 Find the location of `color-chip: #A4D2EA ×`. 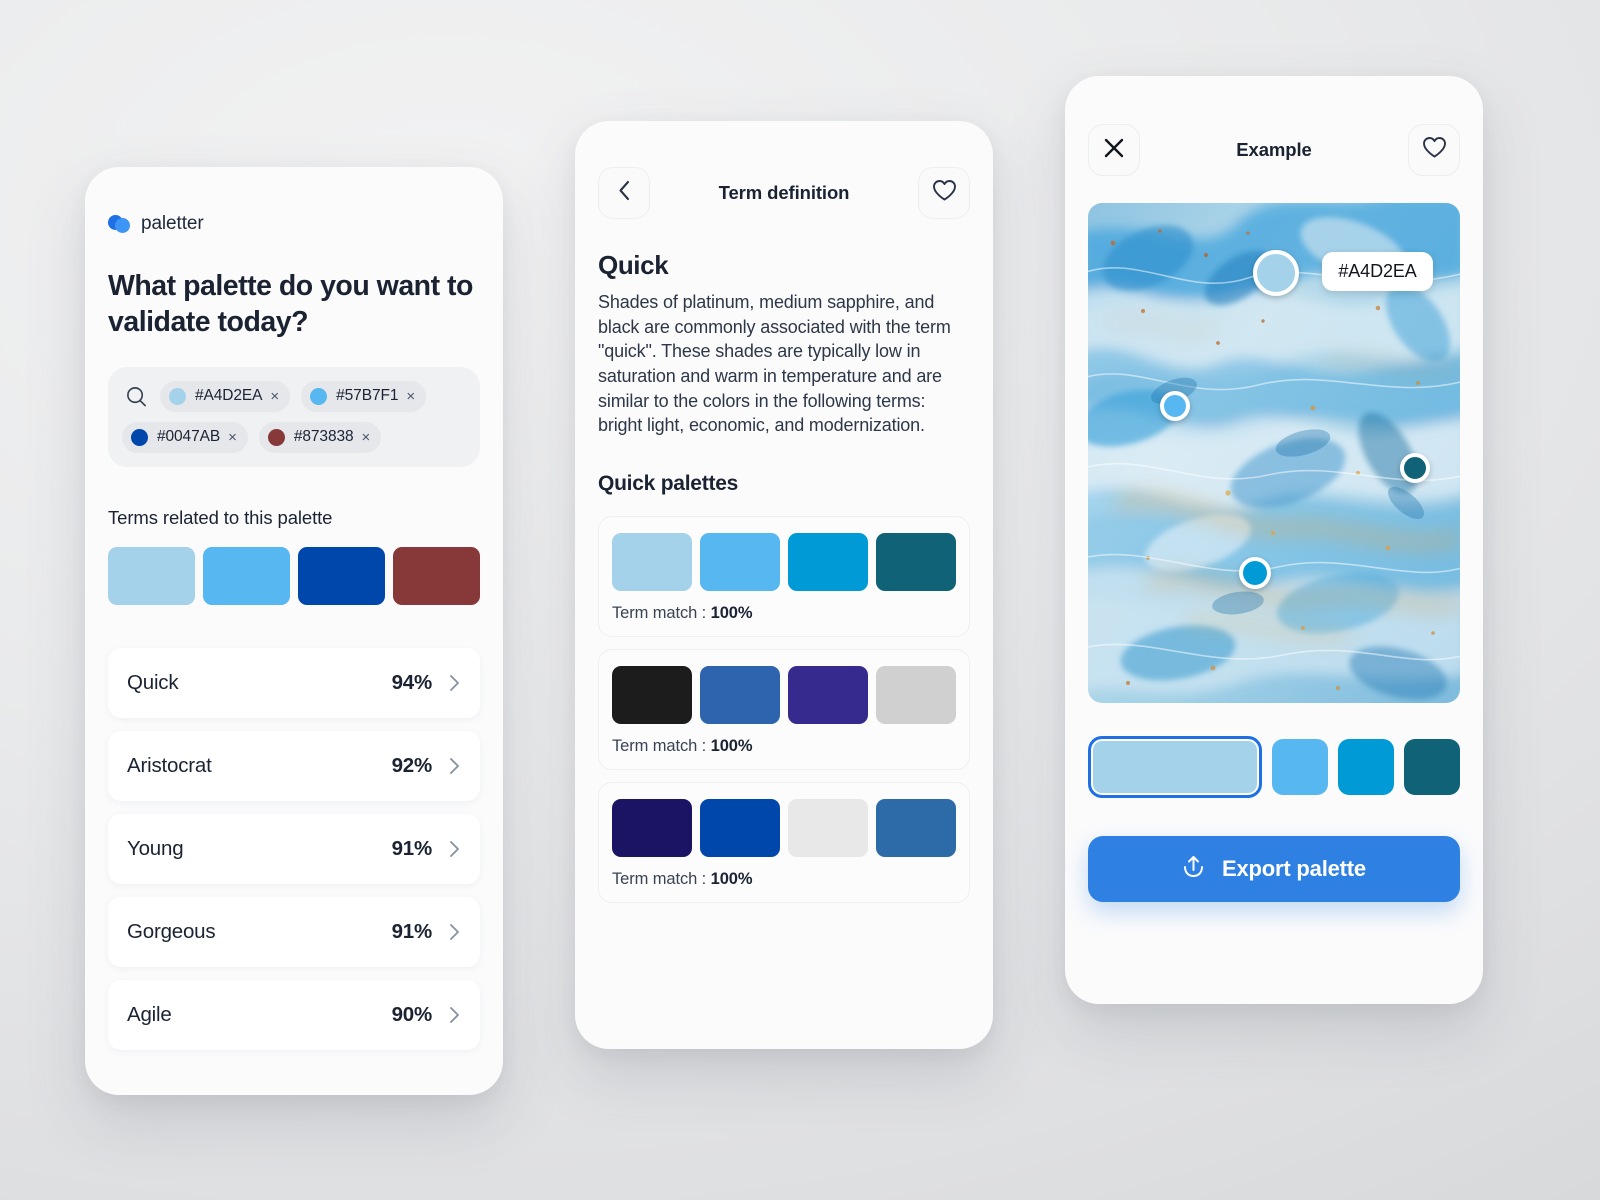

color-chip: #A4D2EA × is located at coordinates (225, 396).